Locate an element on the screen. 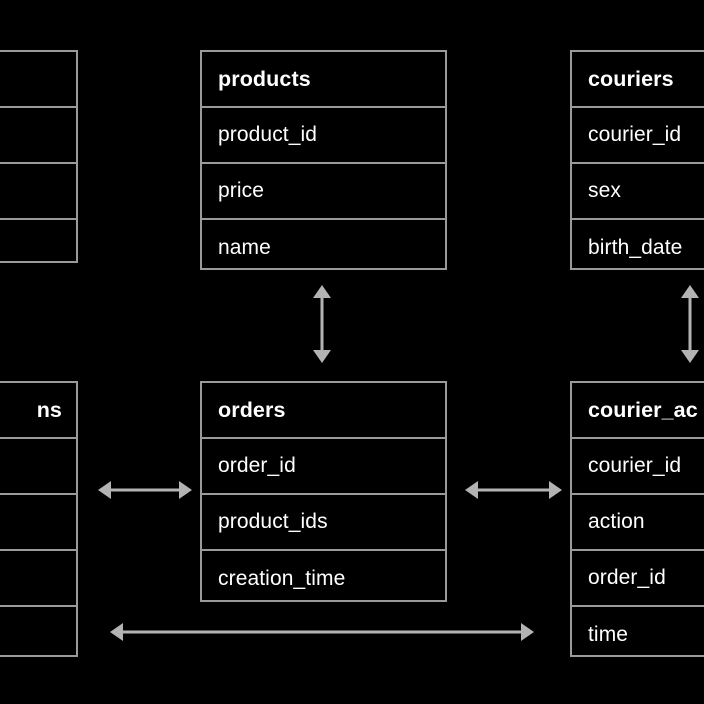 The height and width of the screenshot is (704, 704). relationship-arrow-rel-left-table-courier-actions is located at coordinates (322, 632).